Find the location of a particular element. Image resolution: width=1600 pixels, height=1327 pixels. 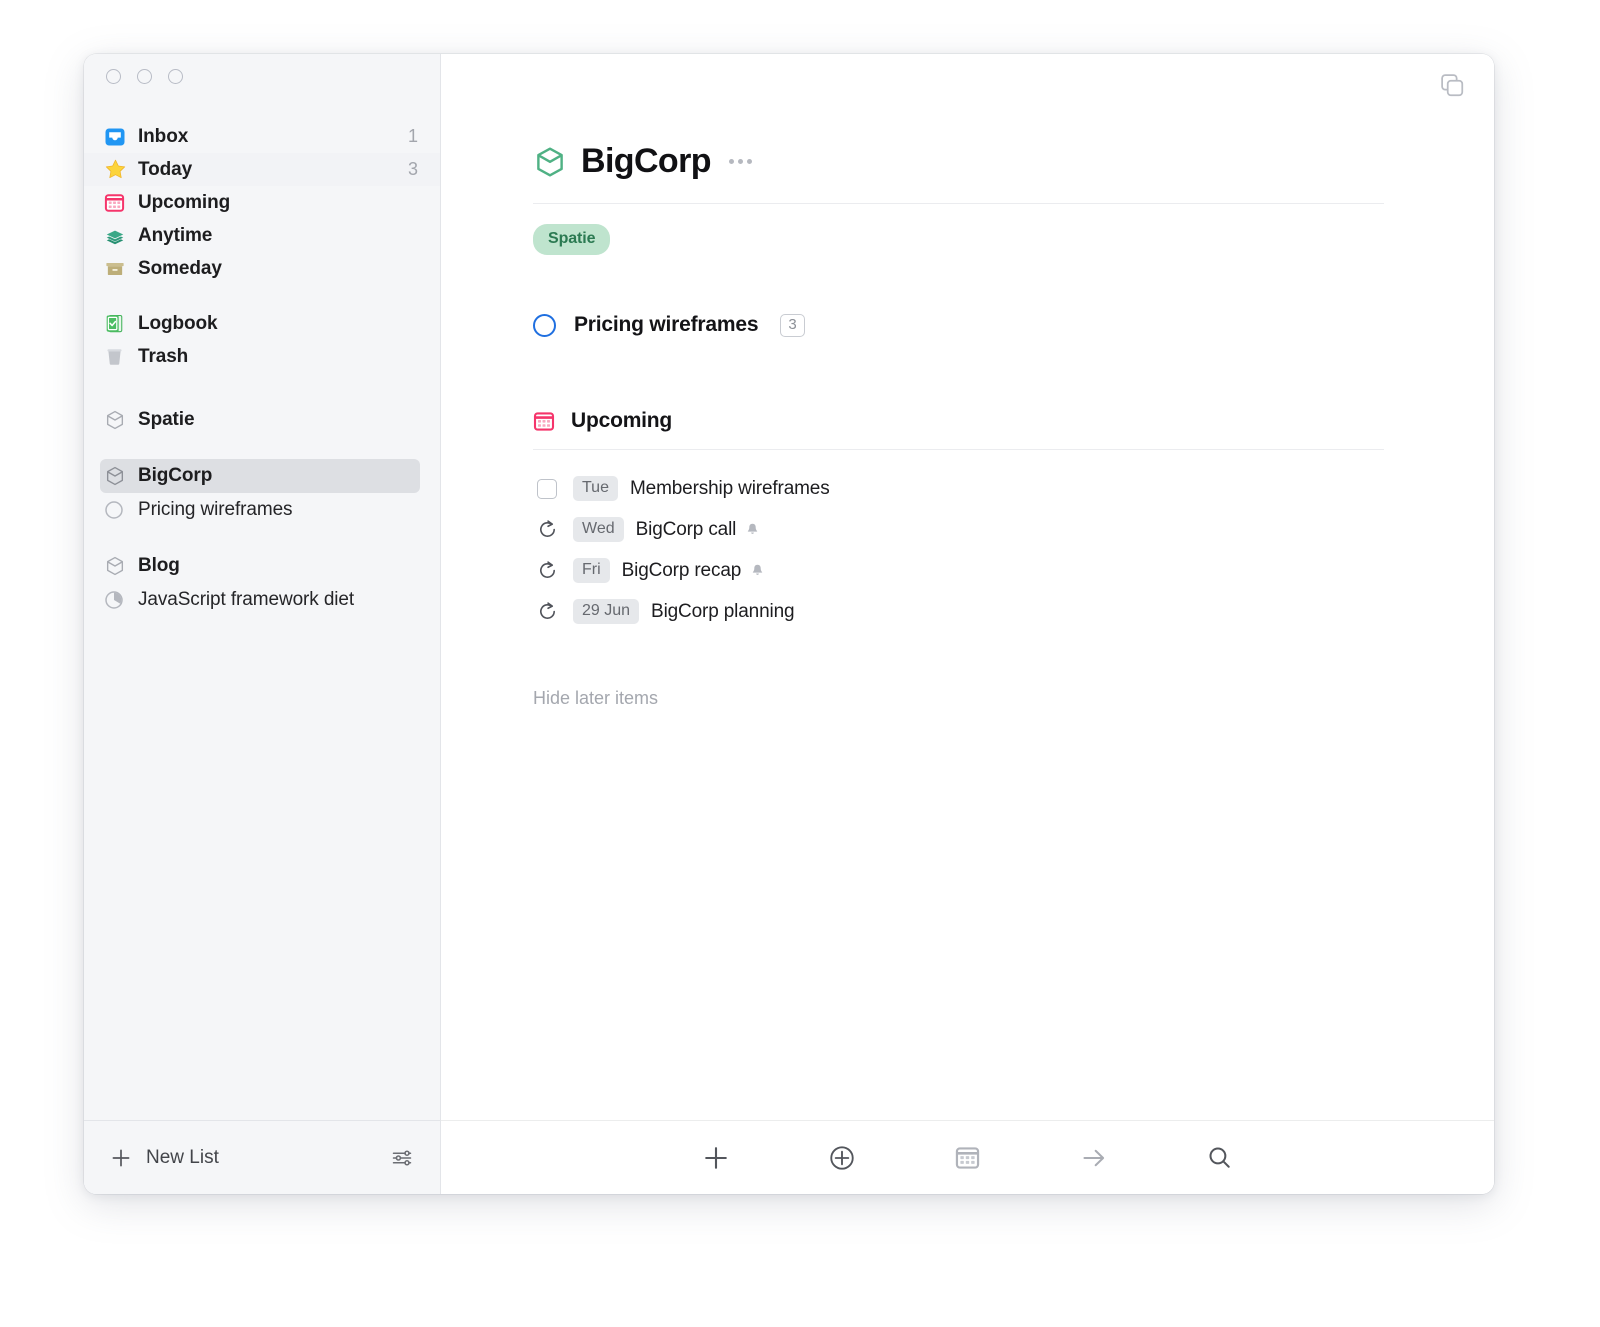

search-button is located at coordinates (1220, 1158).